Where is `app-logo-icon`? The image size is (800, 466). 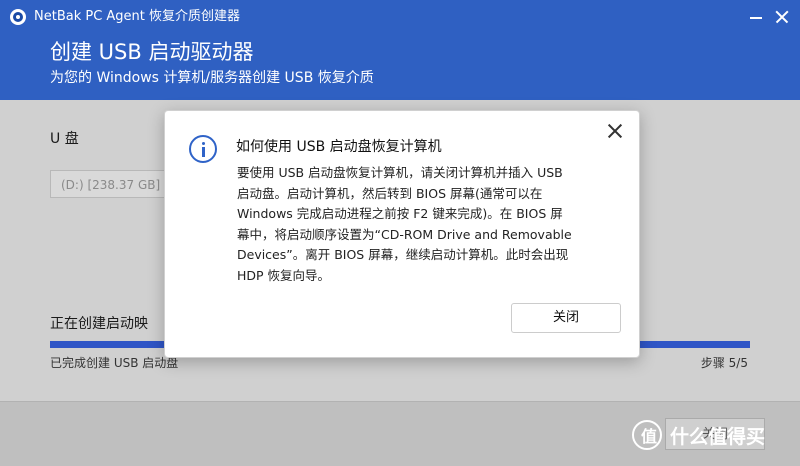
app-logo-icon is located at coordinates (18, 17).